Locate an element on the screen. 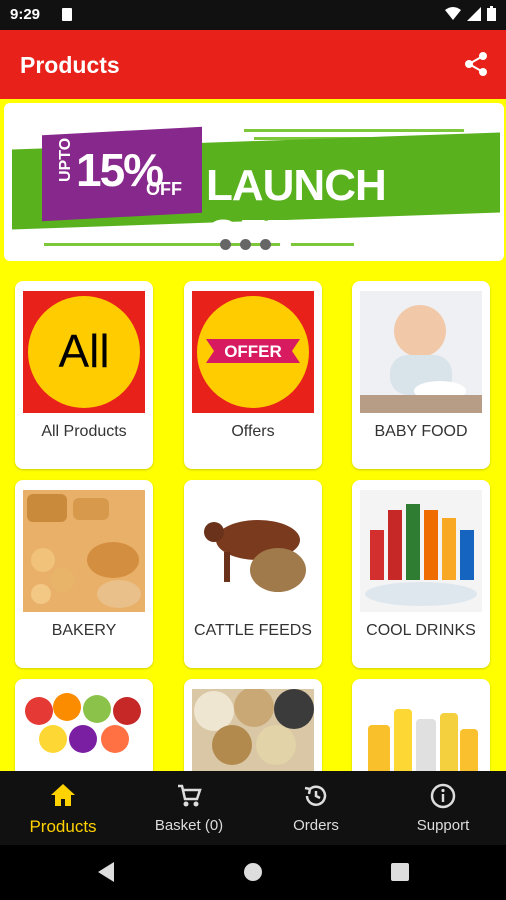 The height and width of the screenshot is (900, 506). category-label: All Products is located at coordinates (84, 431).